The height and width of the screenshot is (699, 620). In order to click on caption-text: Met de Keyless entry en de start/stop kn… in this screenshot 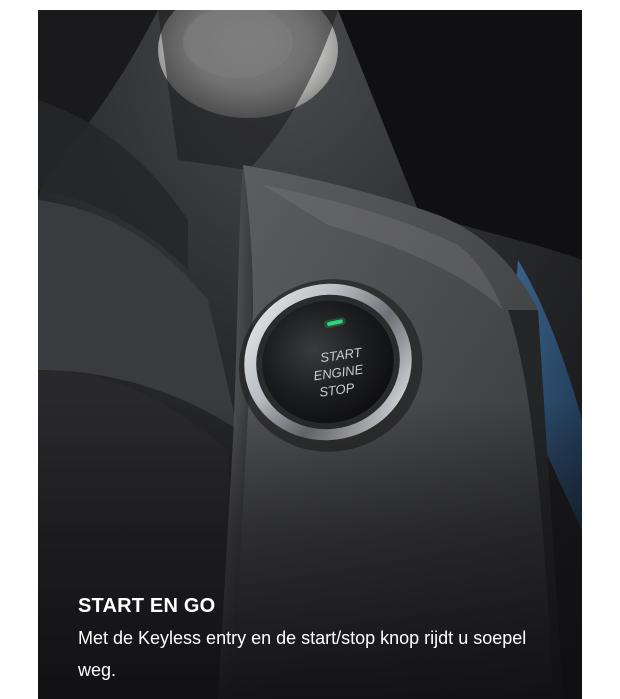, I will do `click(302, 654)`.